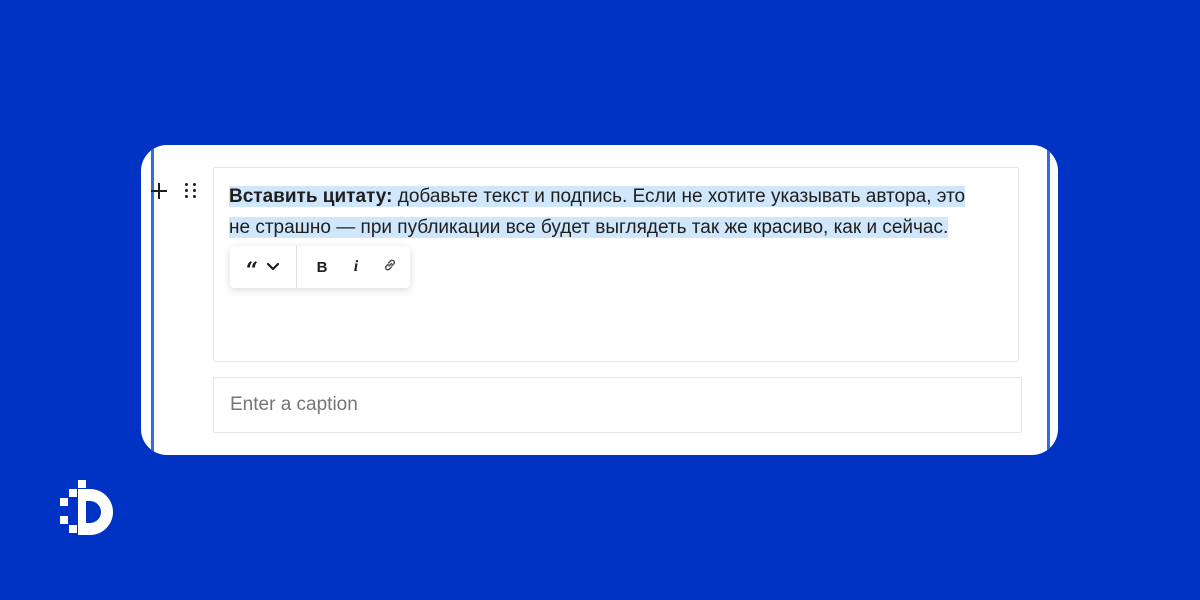 The height and width of the screenshot is (600, 1200). What do you see at coordinates (617, 405) in the screenshot?
I see `caption-input` at bounding box center [617, 405].